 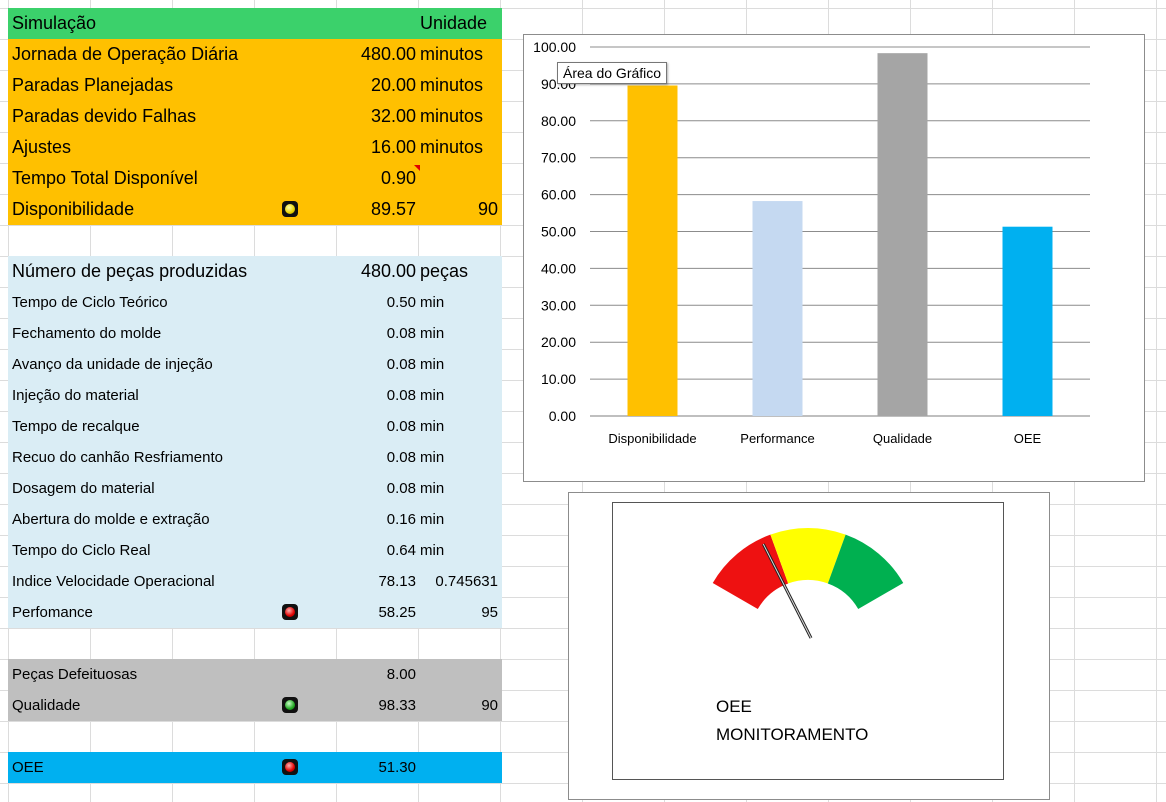 I want to click on performance-label: Indice Velocidade Operacional, so click(x=113, y=581).